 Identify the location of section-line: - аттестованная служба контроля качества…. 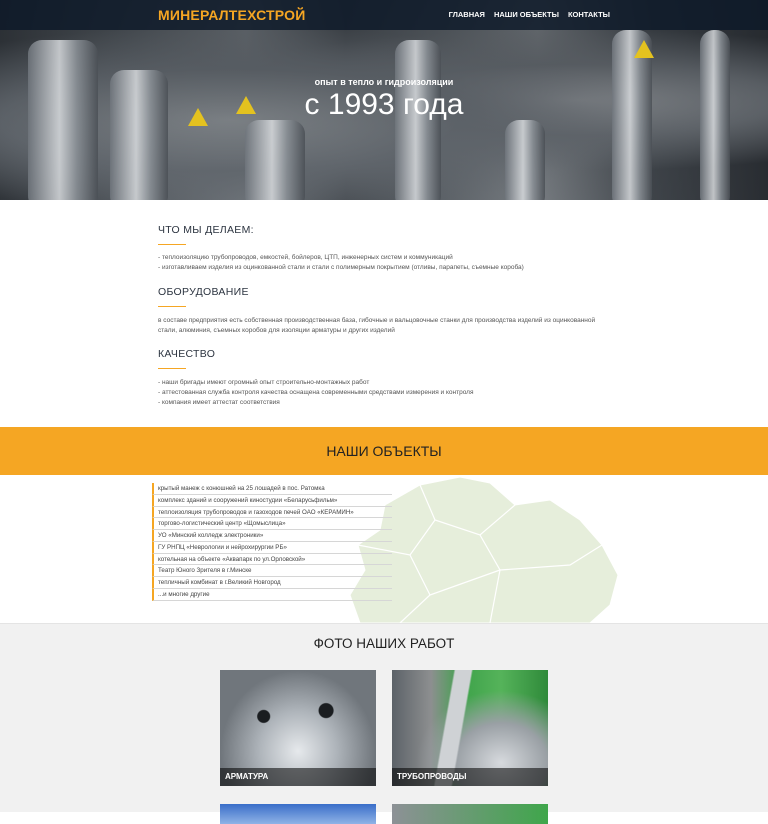
(316, 392).